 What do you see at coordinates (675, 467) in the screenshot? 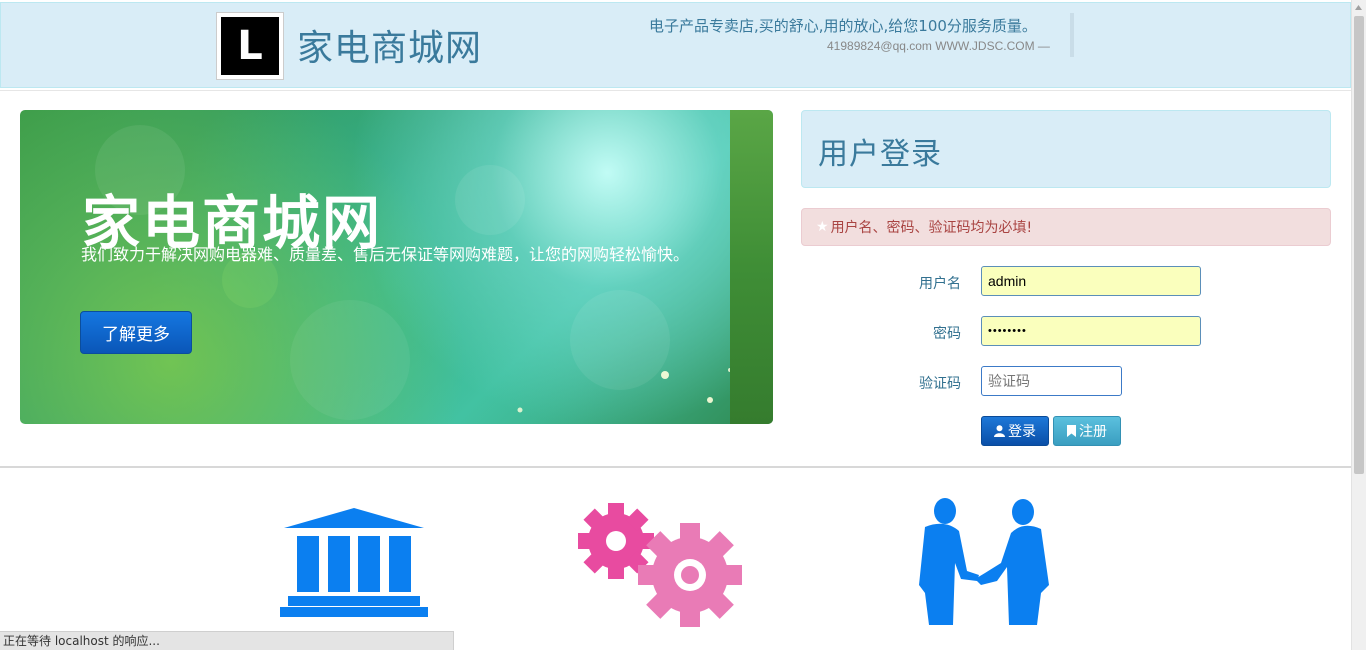
I see `section-divider` at bounding box center [675, 467].